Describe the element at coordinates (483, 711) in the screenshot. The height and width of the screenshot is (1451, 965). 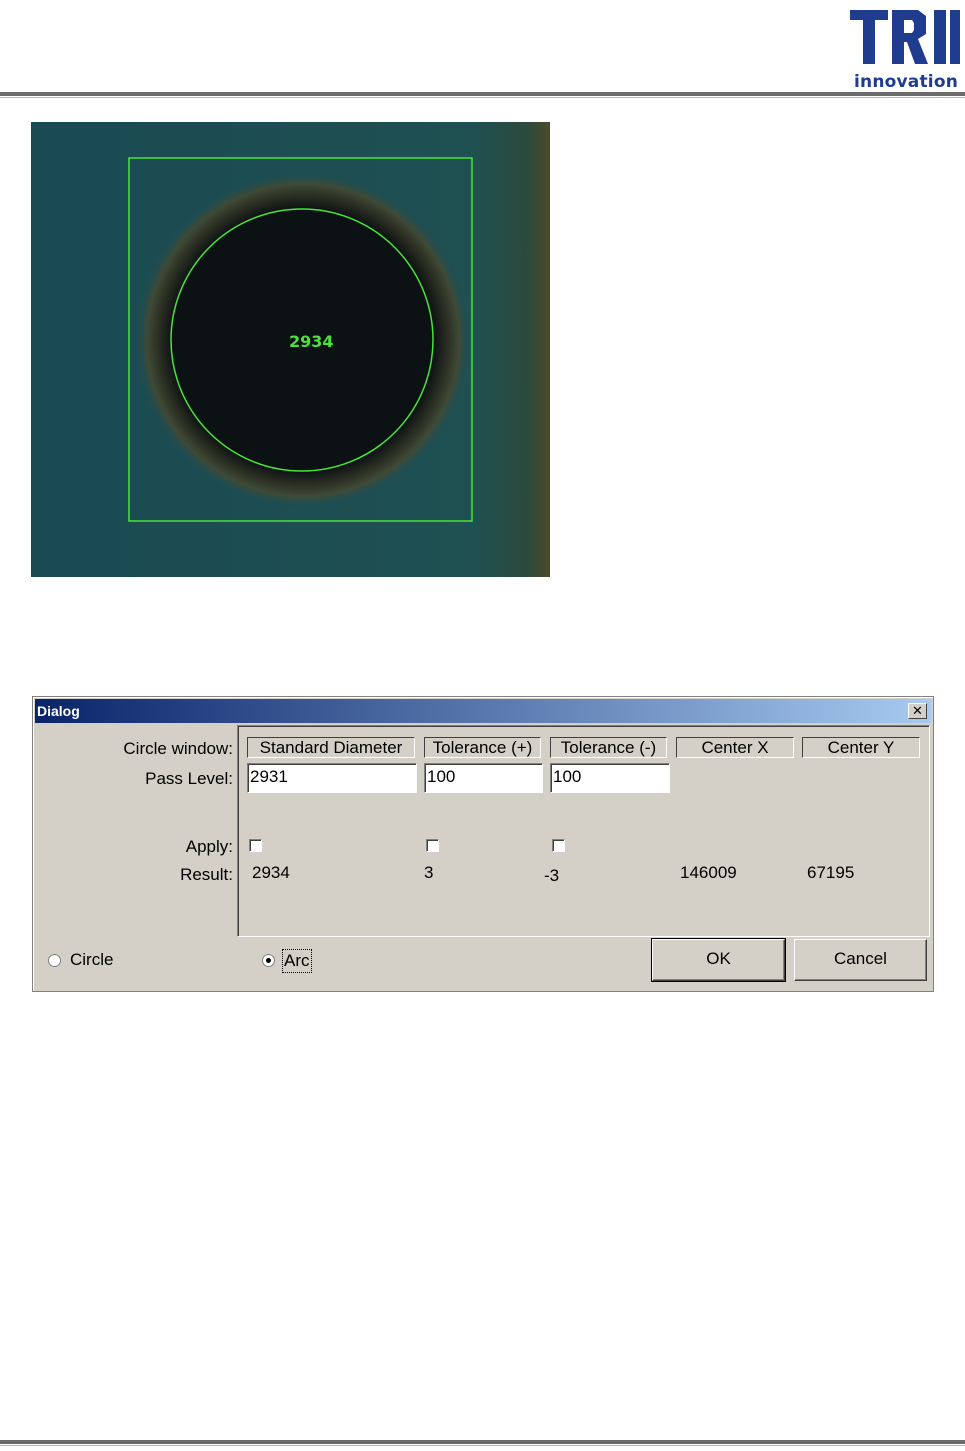
I see `dialog-titlebar: Dialog ✕` at that location.